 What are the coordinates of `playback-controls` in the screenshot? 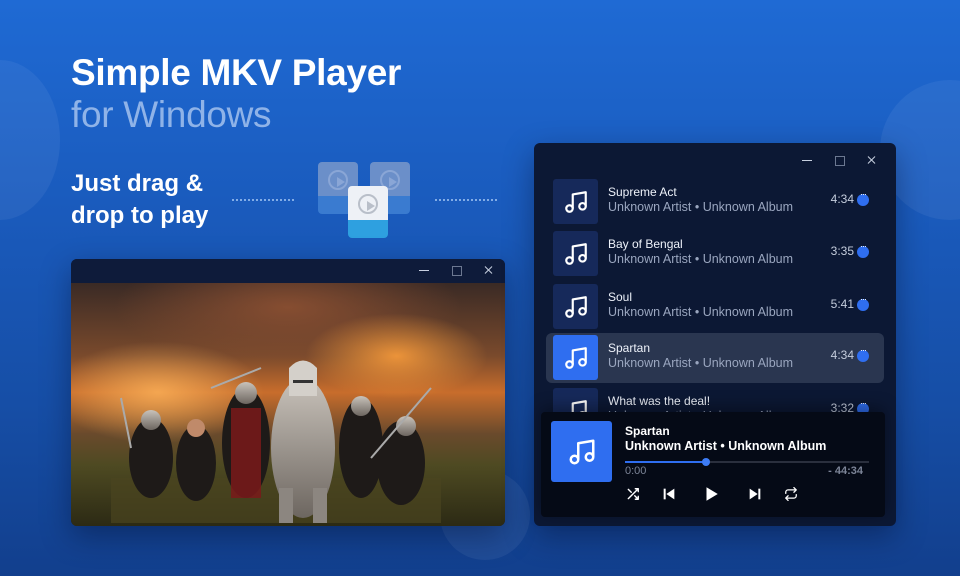 It's located at (711, 494).